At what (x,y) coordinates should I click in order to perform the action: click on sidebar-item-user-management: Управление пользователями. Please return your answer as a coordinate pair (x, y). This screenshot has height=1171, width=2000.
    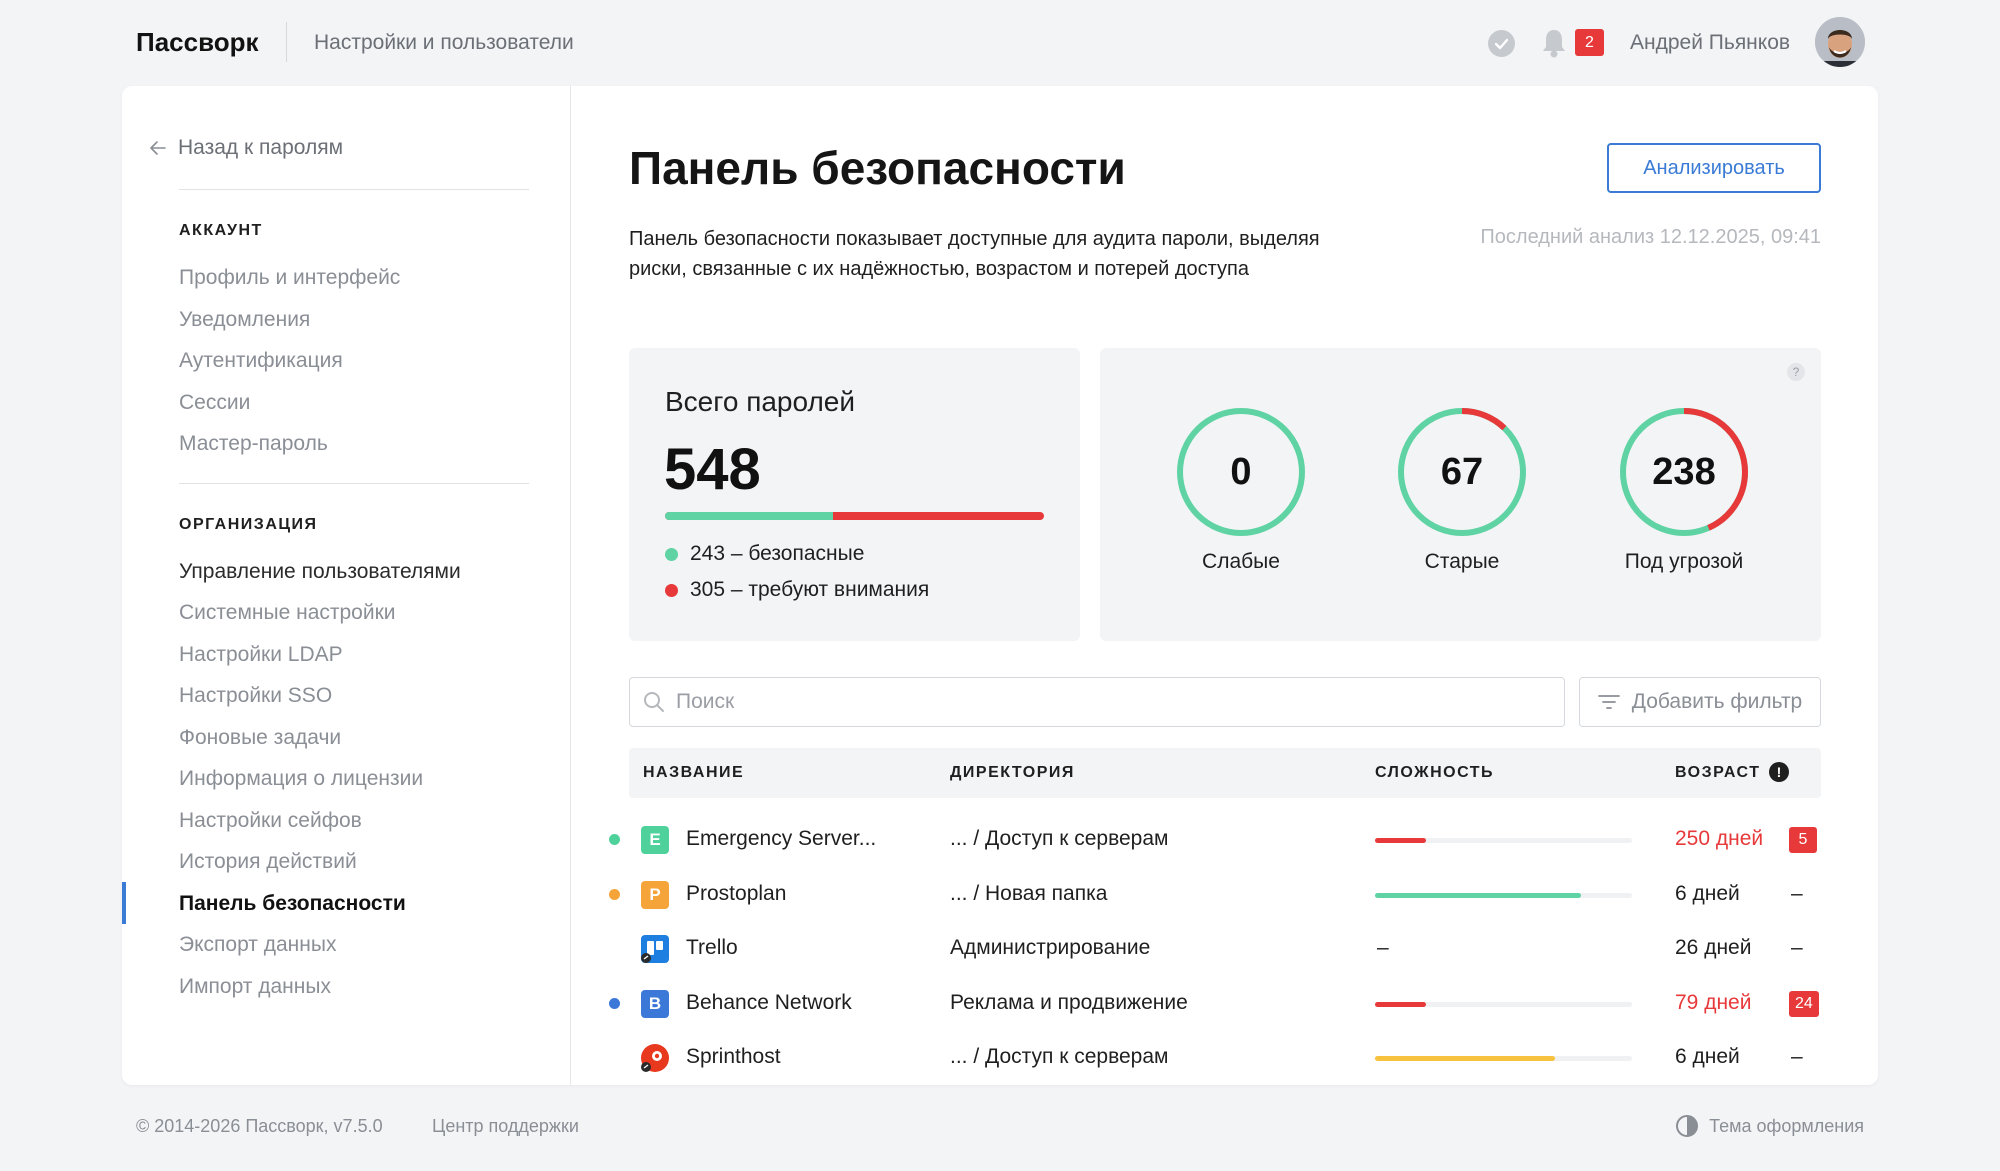
    Looking at the image, I should click on (320, 572).